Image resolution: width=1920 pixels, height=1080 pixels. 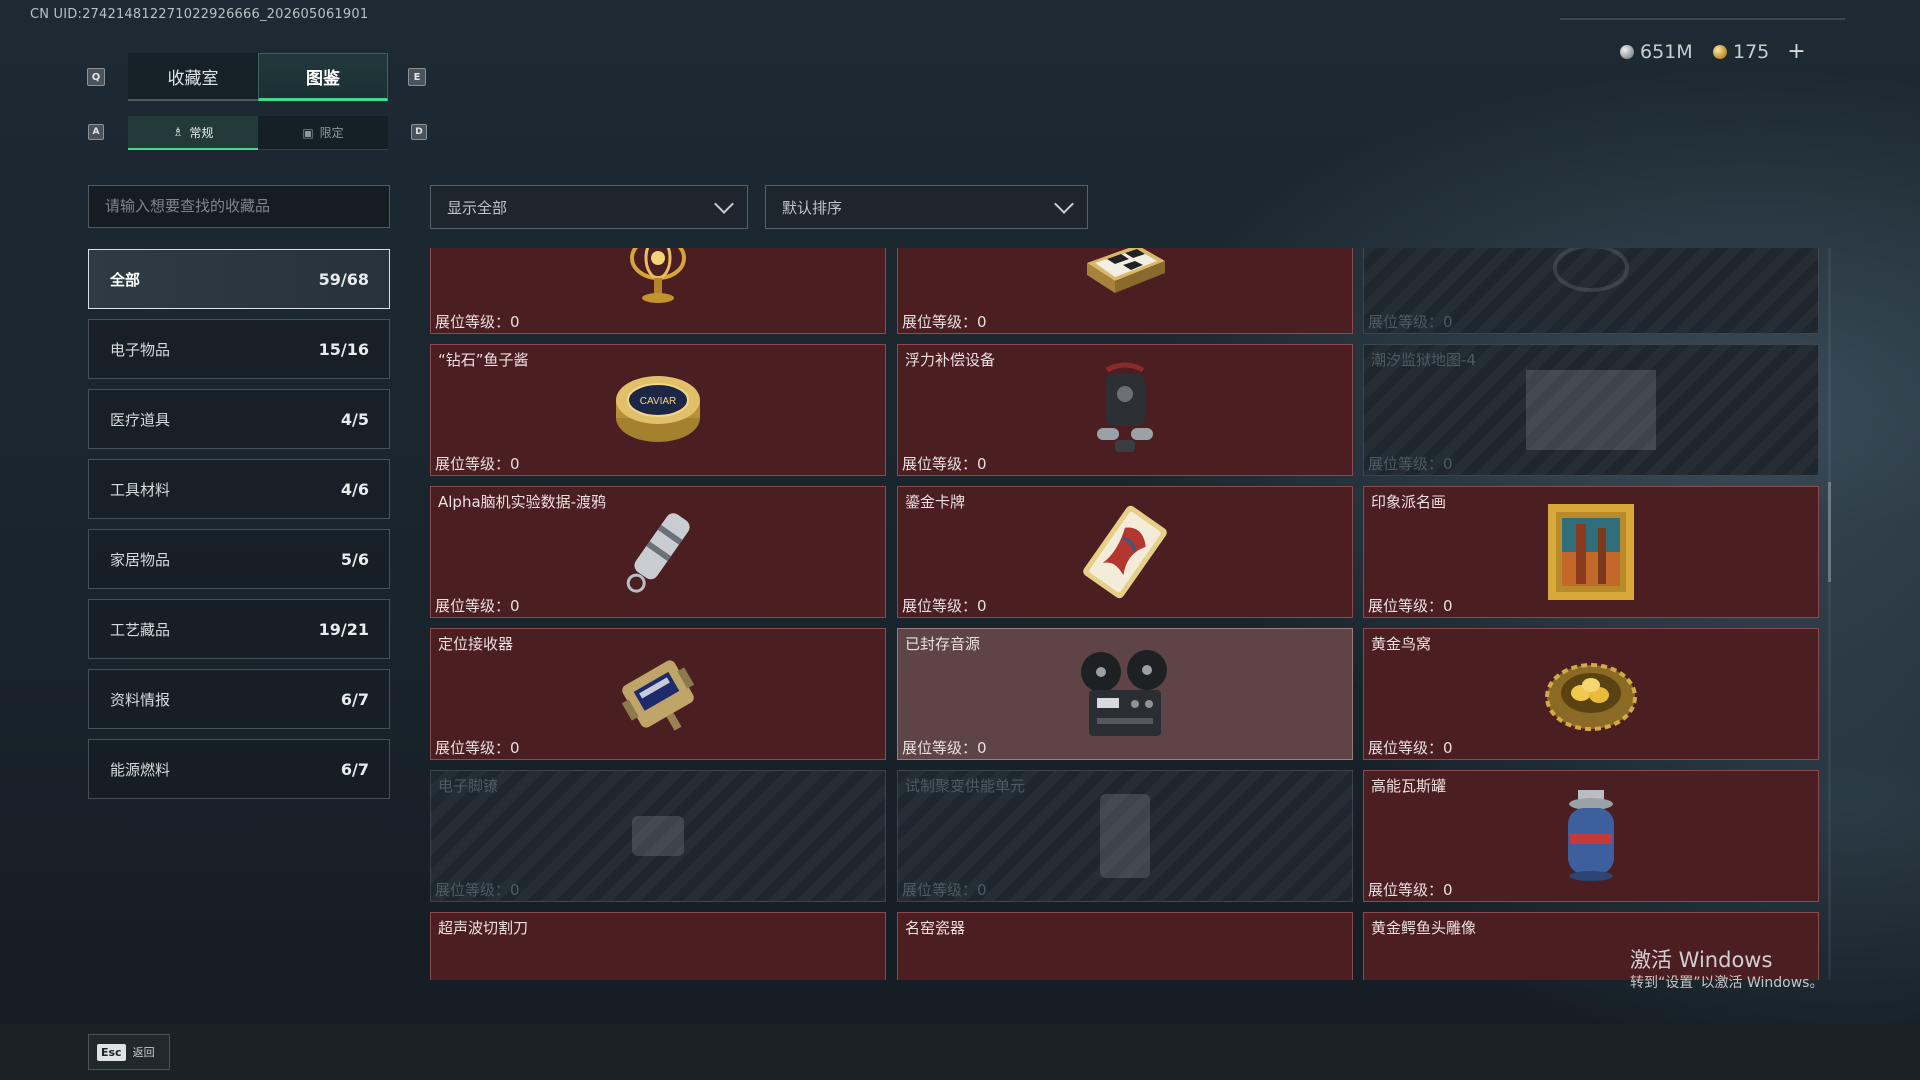 I want to click on category-crafts: 工艺藏品 19/21, so click(x=239, y=629).